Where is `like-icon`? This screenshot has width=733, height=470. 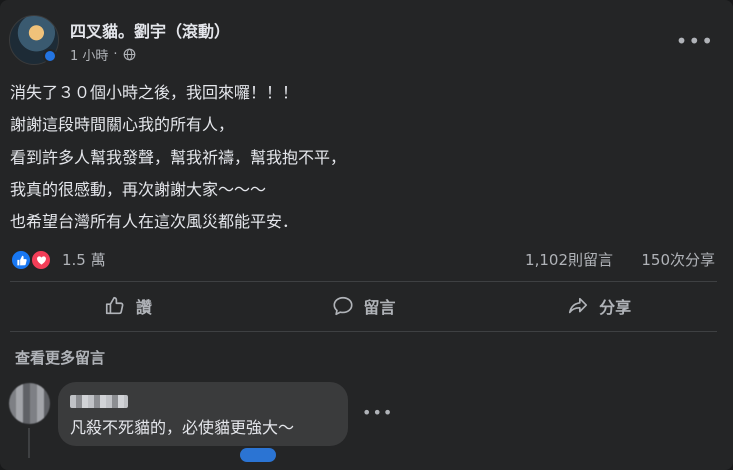
like-icon is located at coordinates (21, 260).